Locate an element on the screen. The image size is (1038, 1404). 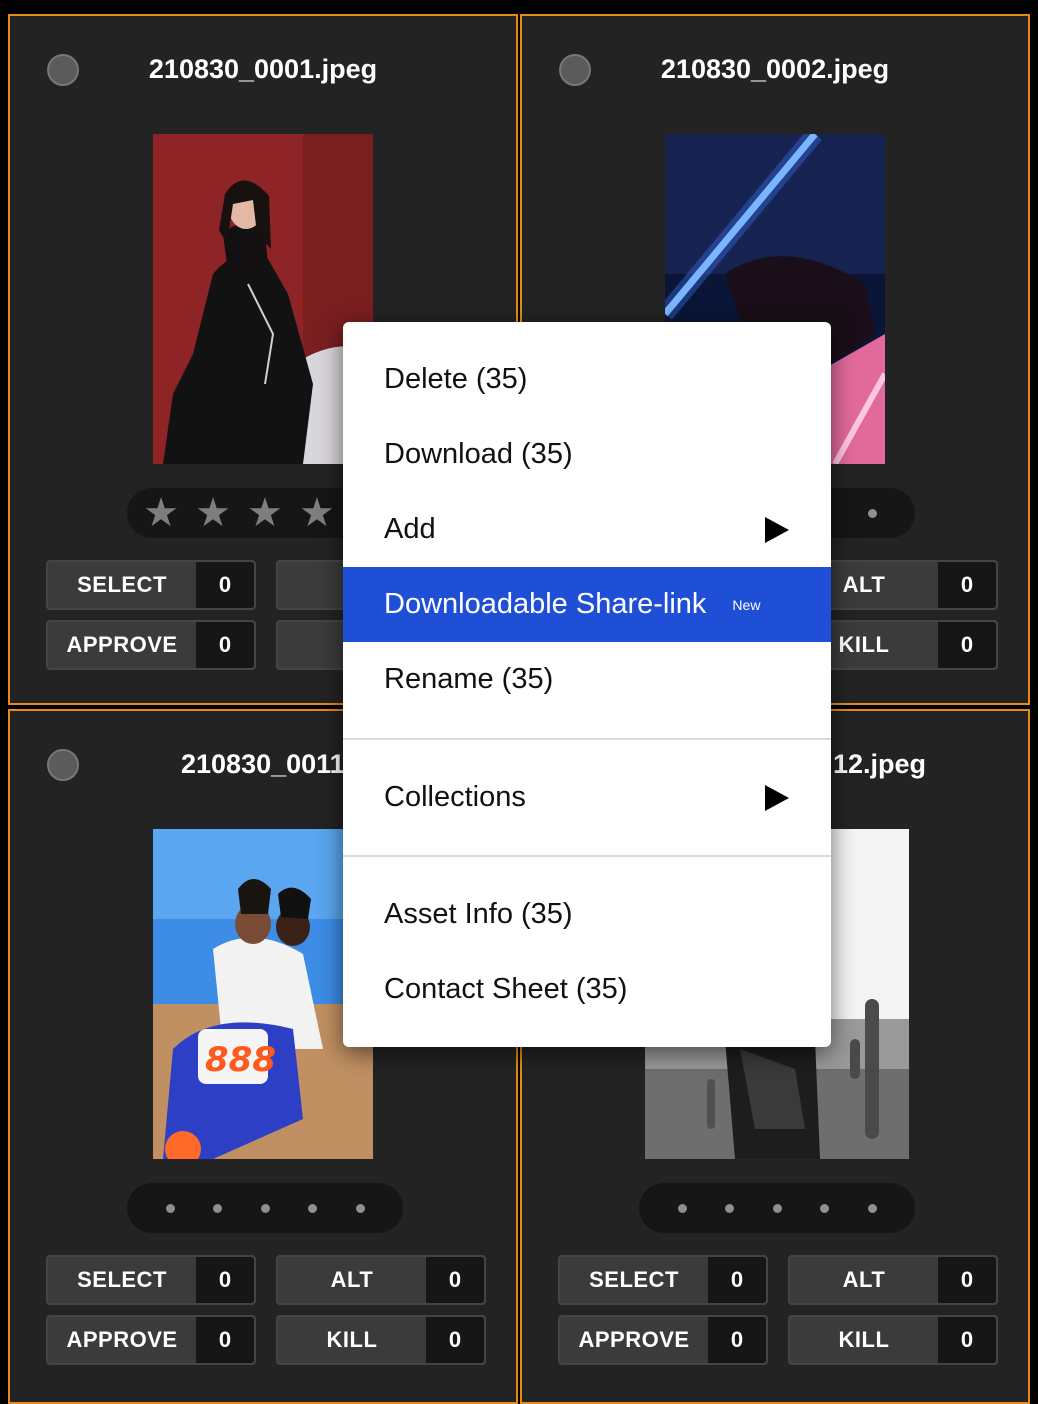
menu-item-downloadable-share-link: Downloadable Share-link New is located at coordinates (587, 604).